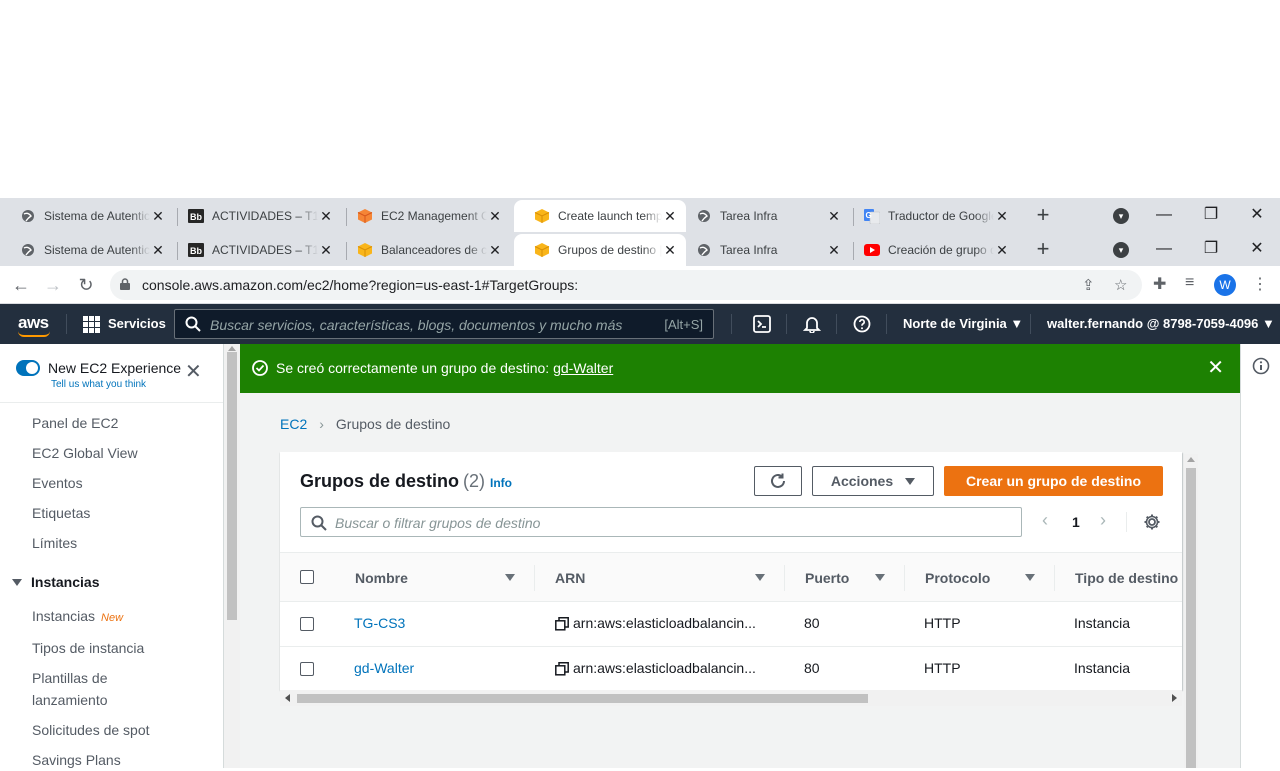 The image size is (1280, 771). I want to click on browser-tab: Balanceadores de carga ✕, so click(424, 250).